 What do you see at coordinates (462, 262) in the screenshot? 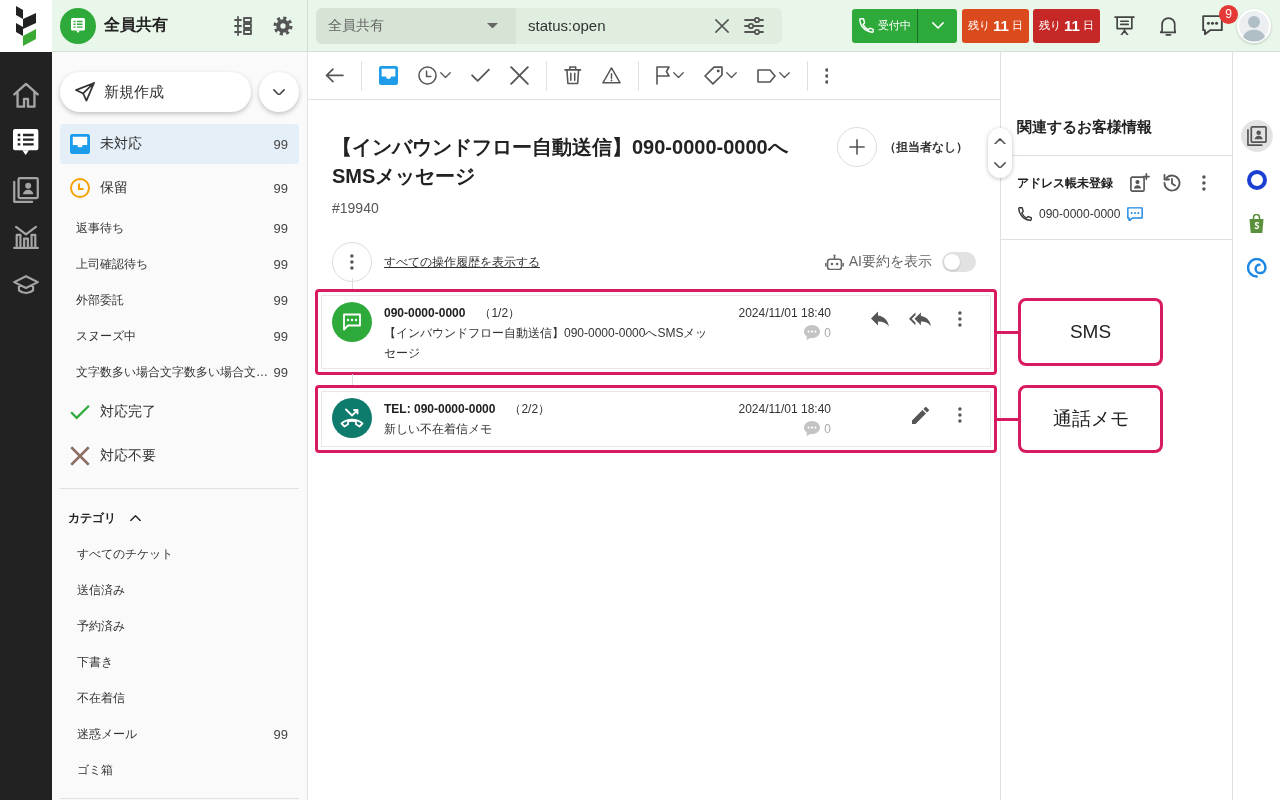
I see `history-link: すべての操作履歴を表示する` at bounding box center [462, 262].